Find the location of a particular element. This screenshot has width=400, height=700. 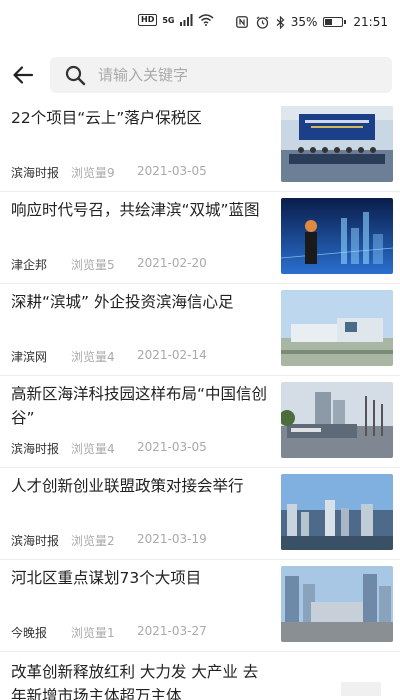

news-views: 浏览量2 is located at coordinates (93, 541).